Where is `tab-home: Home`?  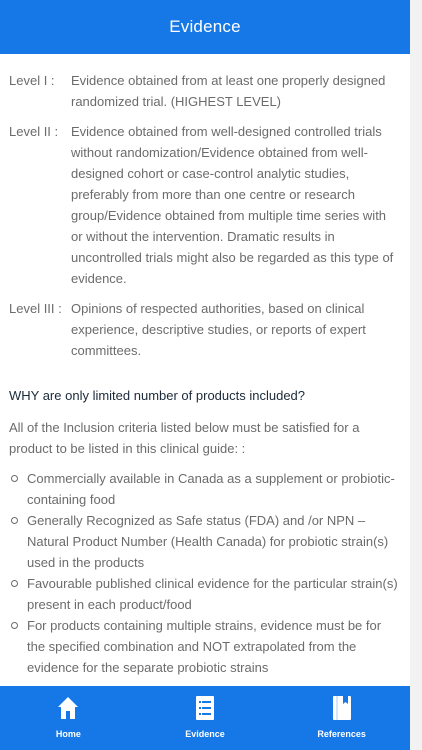
tab-home: Home is located at coordinates (68, 718).